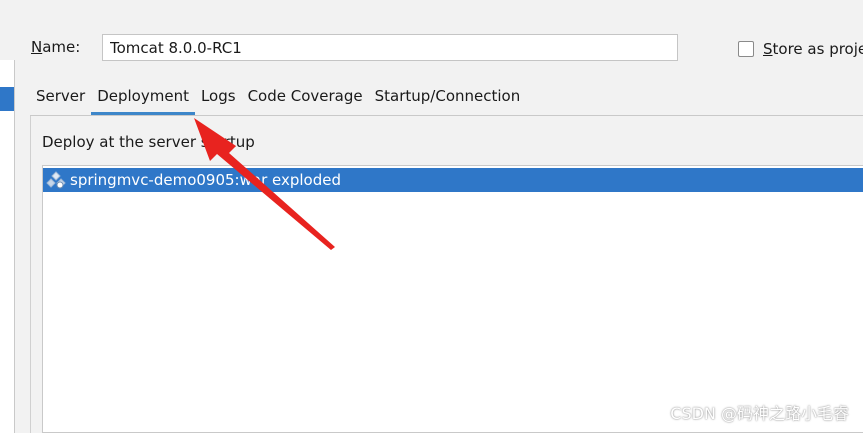 The width and height of the screenshot is (863, 433). What do you see at coordinates (7, 99) in the screenshot?
I see `configuration-tree-selected-item` at bounding box center [7, 99].